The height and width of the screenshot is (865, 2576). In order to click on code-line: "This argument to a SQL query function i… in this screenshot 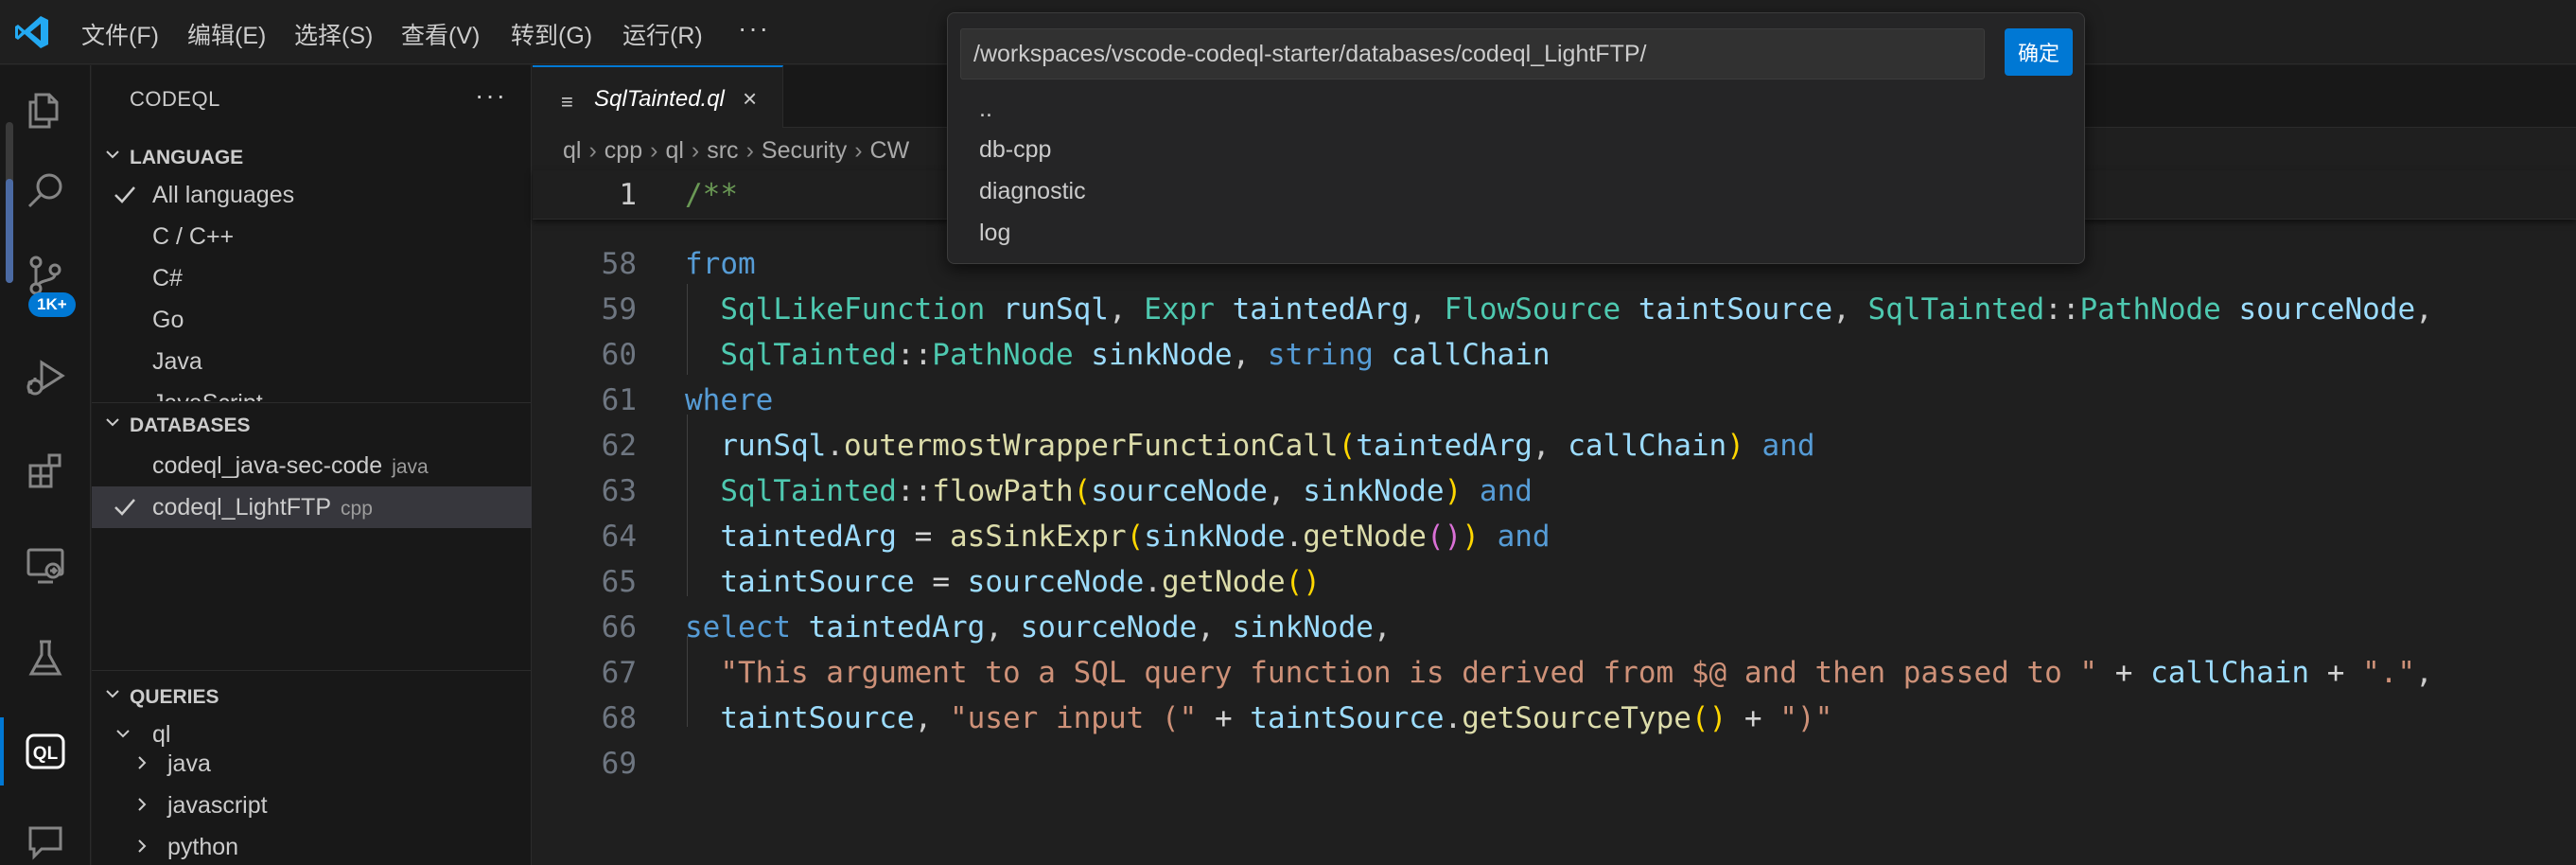, I will do `click(1577, 673)`.